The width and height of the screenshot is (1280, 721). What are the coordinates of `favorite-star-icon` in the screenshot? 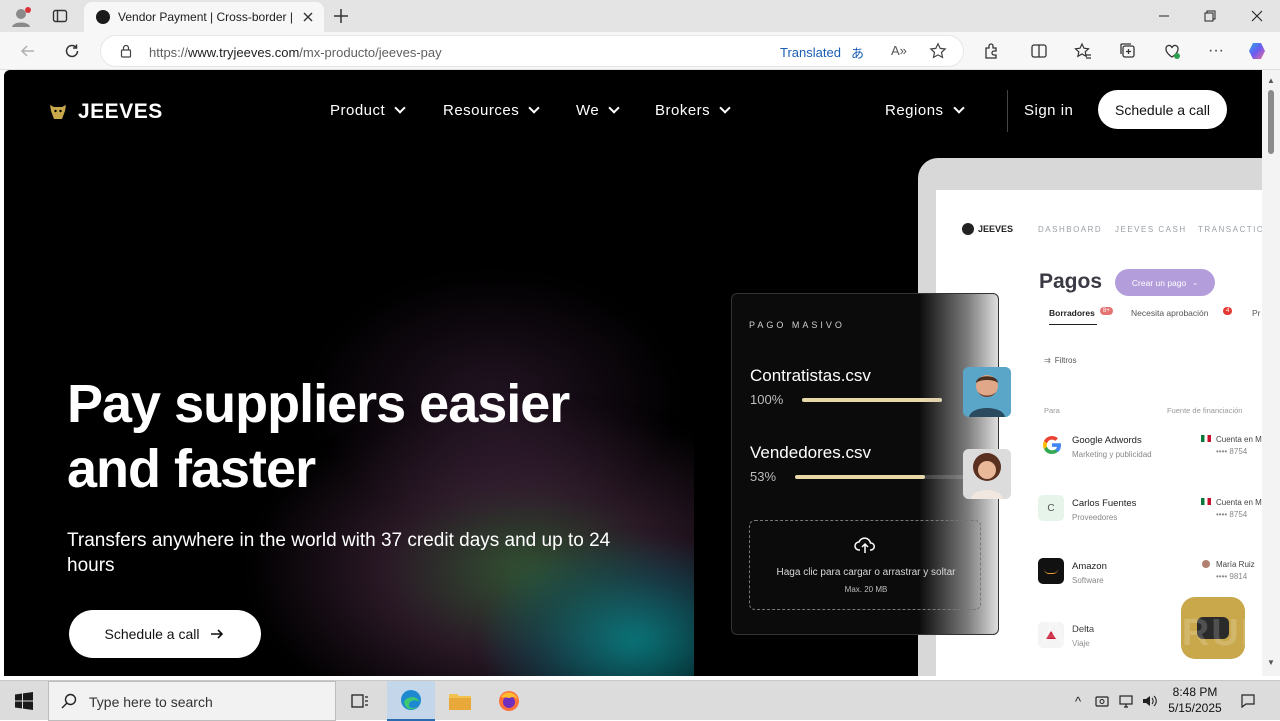 It's located at (938, 51).